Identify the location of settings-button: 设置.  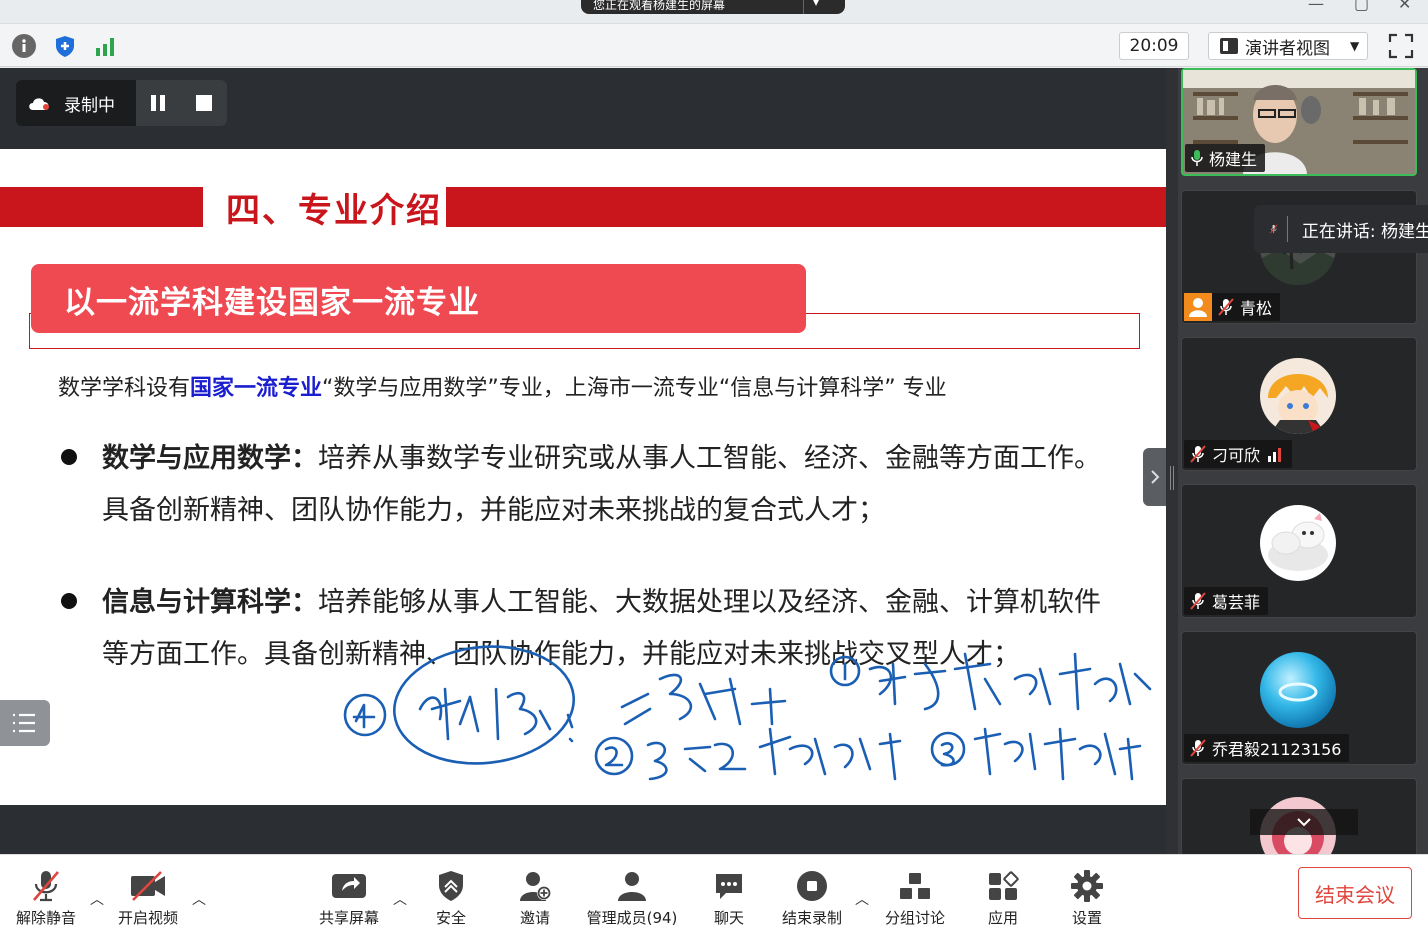
(1087, 895).